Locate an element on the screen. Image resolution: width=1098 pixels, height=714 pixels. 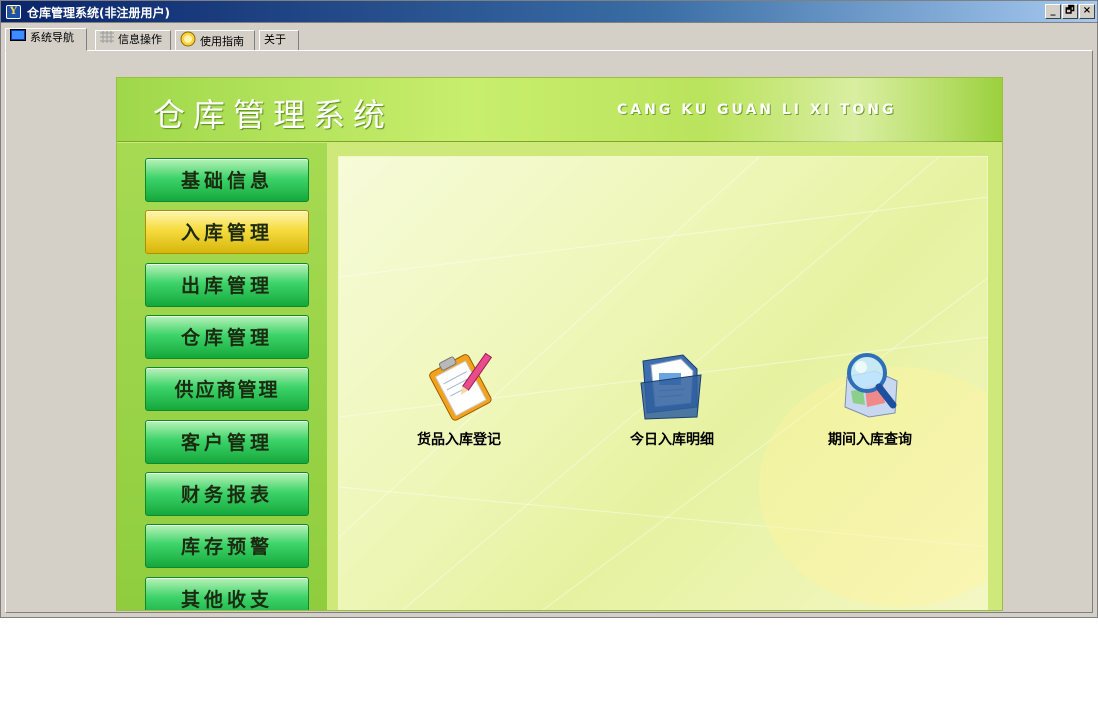
function-period-inbound-query: 期间入库查询 is located at coordinates (870, 398).